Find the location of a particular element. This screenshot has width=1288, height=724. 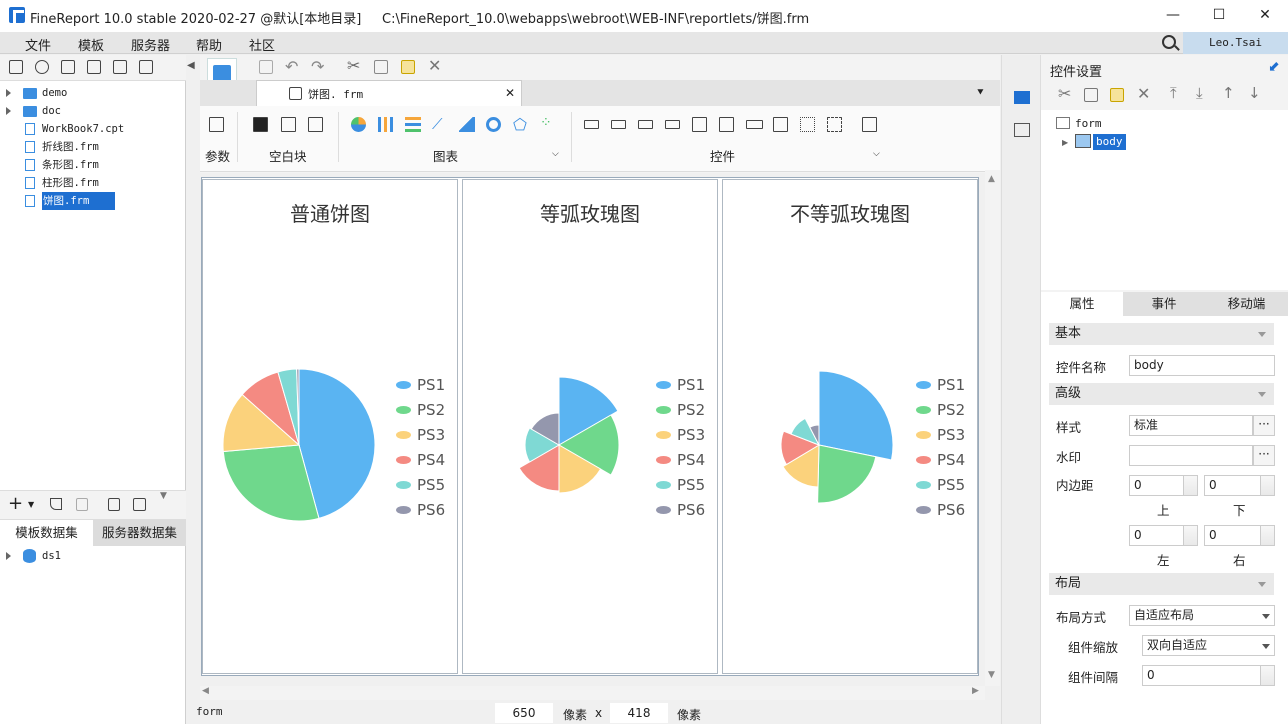

delete-dataset-icon is located at coordinates (82, 504).